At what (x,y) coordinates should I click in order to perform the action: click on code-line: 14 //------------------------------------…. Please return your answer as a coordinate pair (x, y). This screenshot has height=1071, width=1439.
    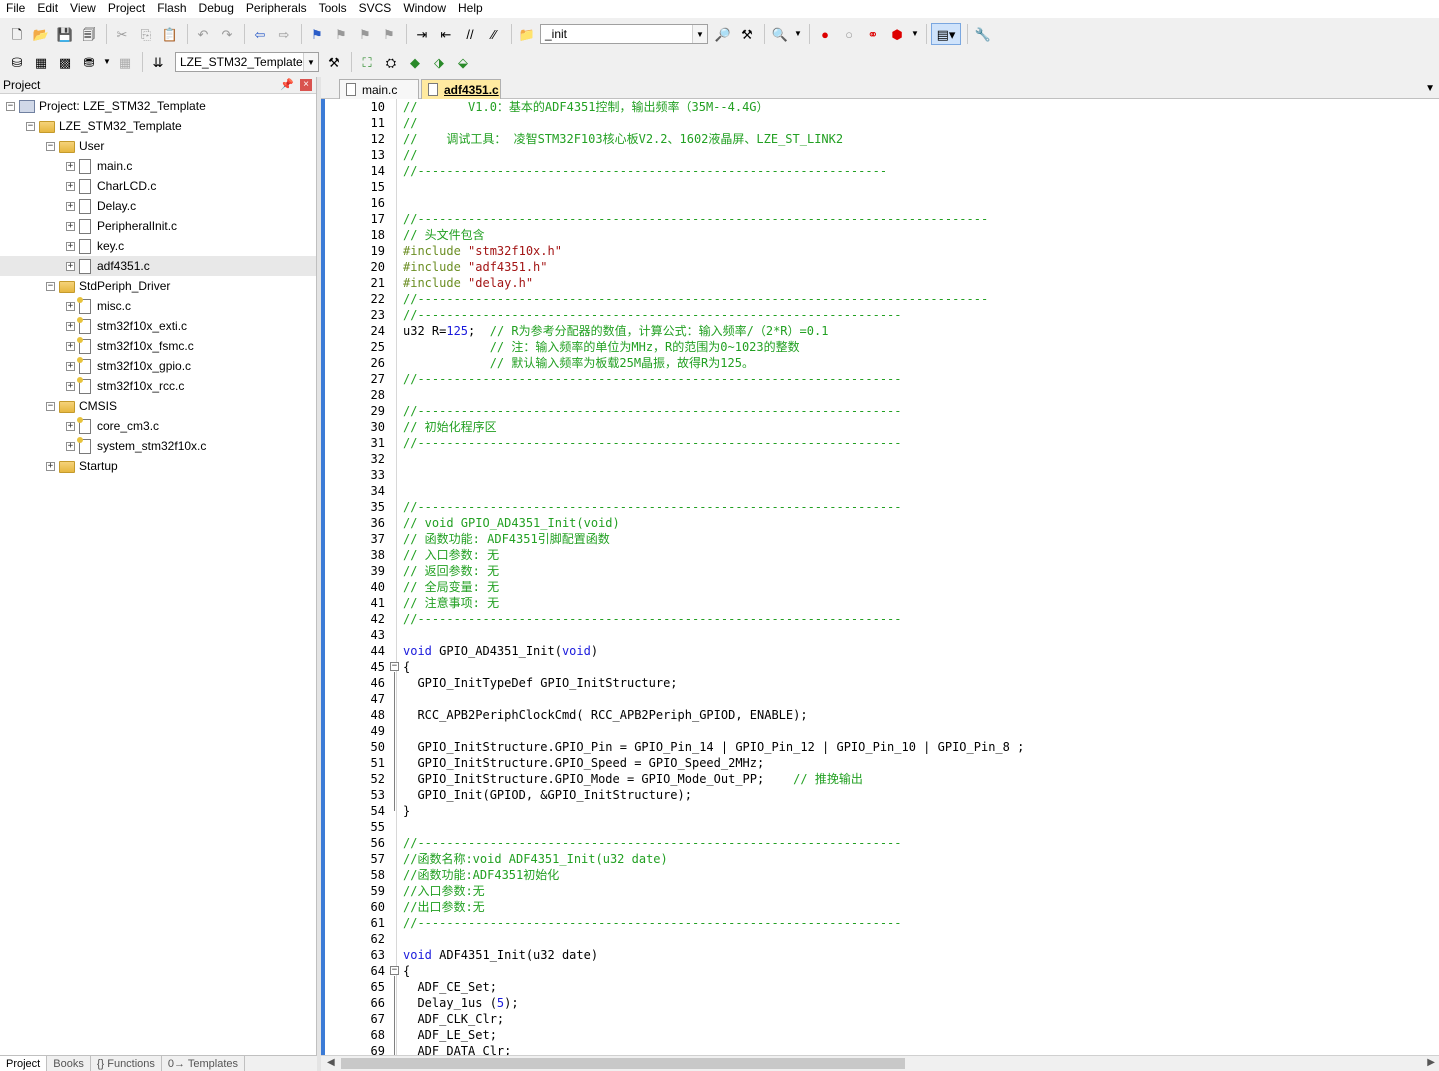
    Looking at the image, I should click on (880, 171).